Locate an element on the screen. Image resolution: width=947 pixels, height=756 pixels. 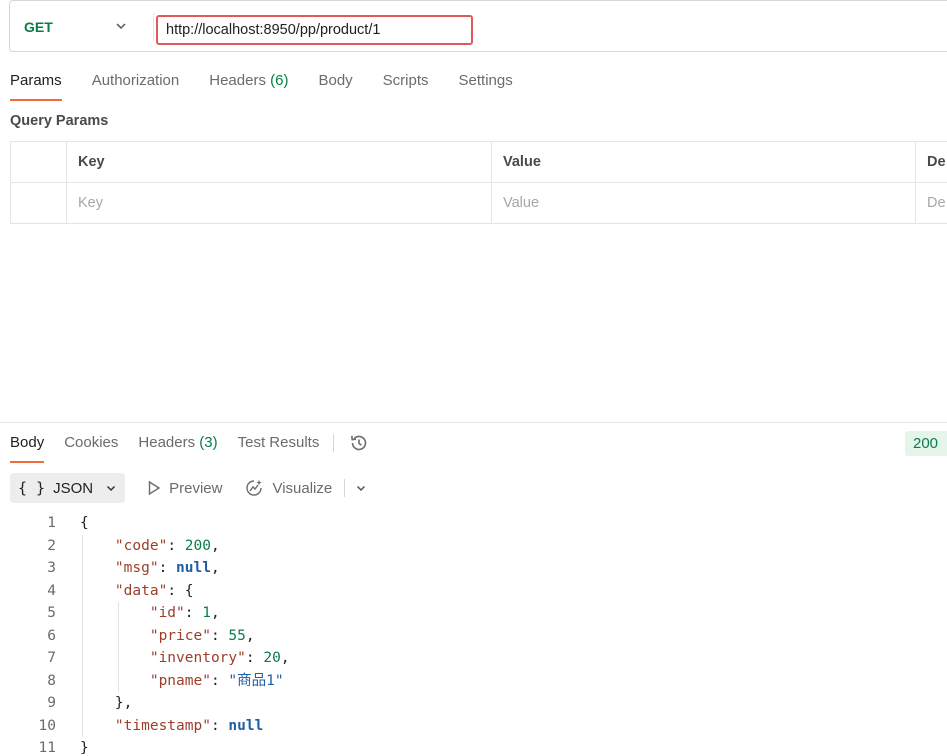
table-header-row: Key Value De is located at coordinates (478, 162).